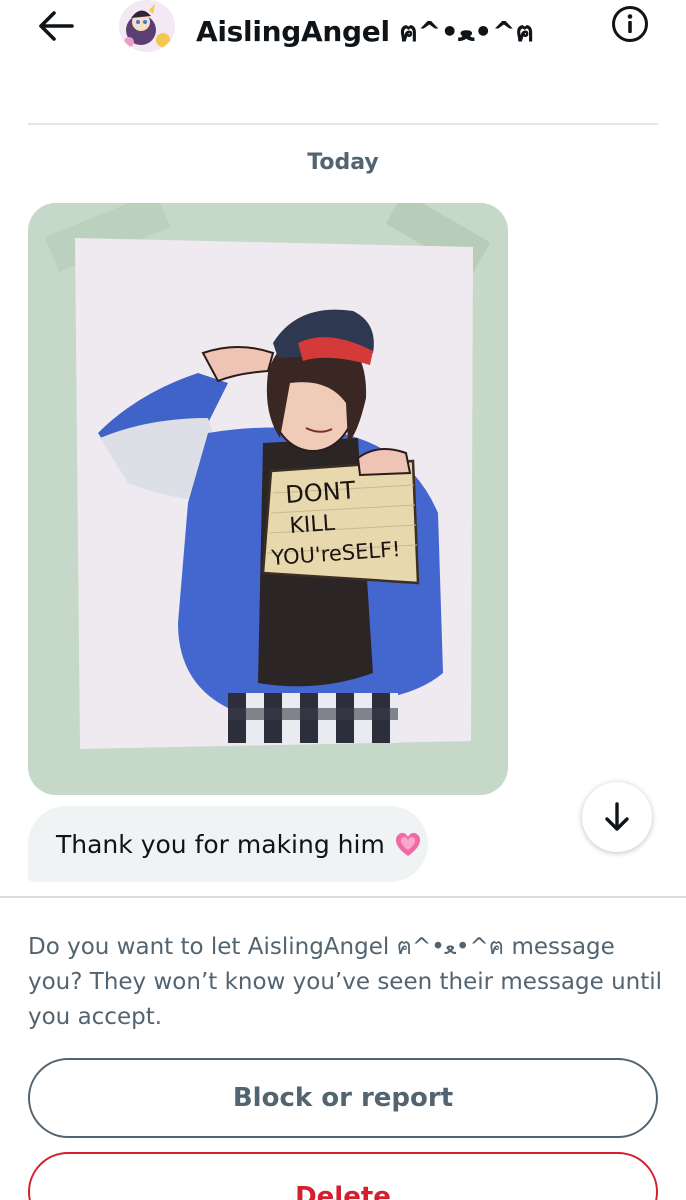 The width and height of the screenshot is (686, 1200). Describe the element at coordinates (343, 1176) in the screenshot. I see `delete-button: Delete` at that location.